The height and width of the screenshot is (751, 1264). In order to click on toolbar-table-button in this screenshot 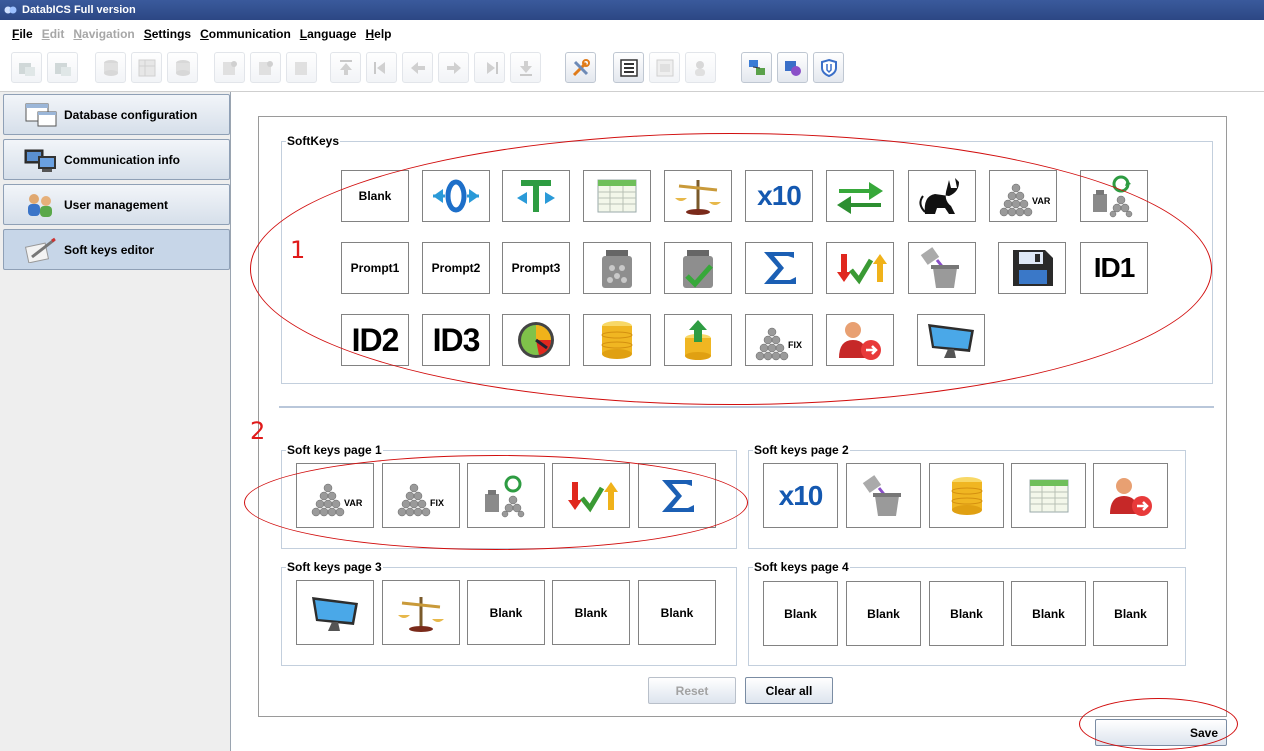, I will do `click(146, 67)`.